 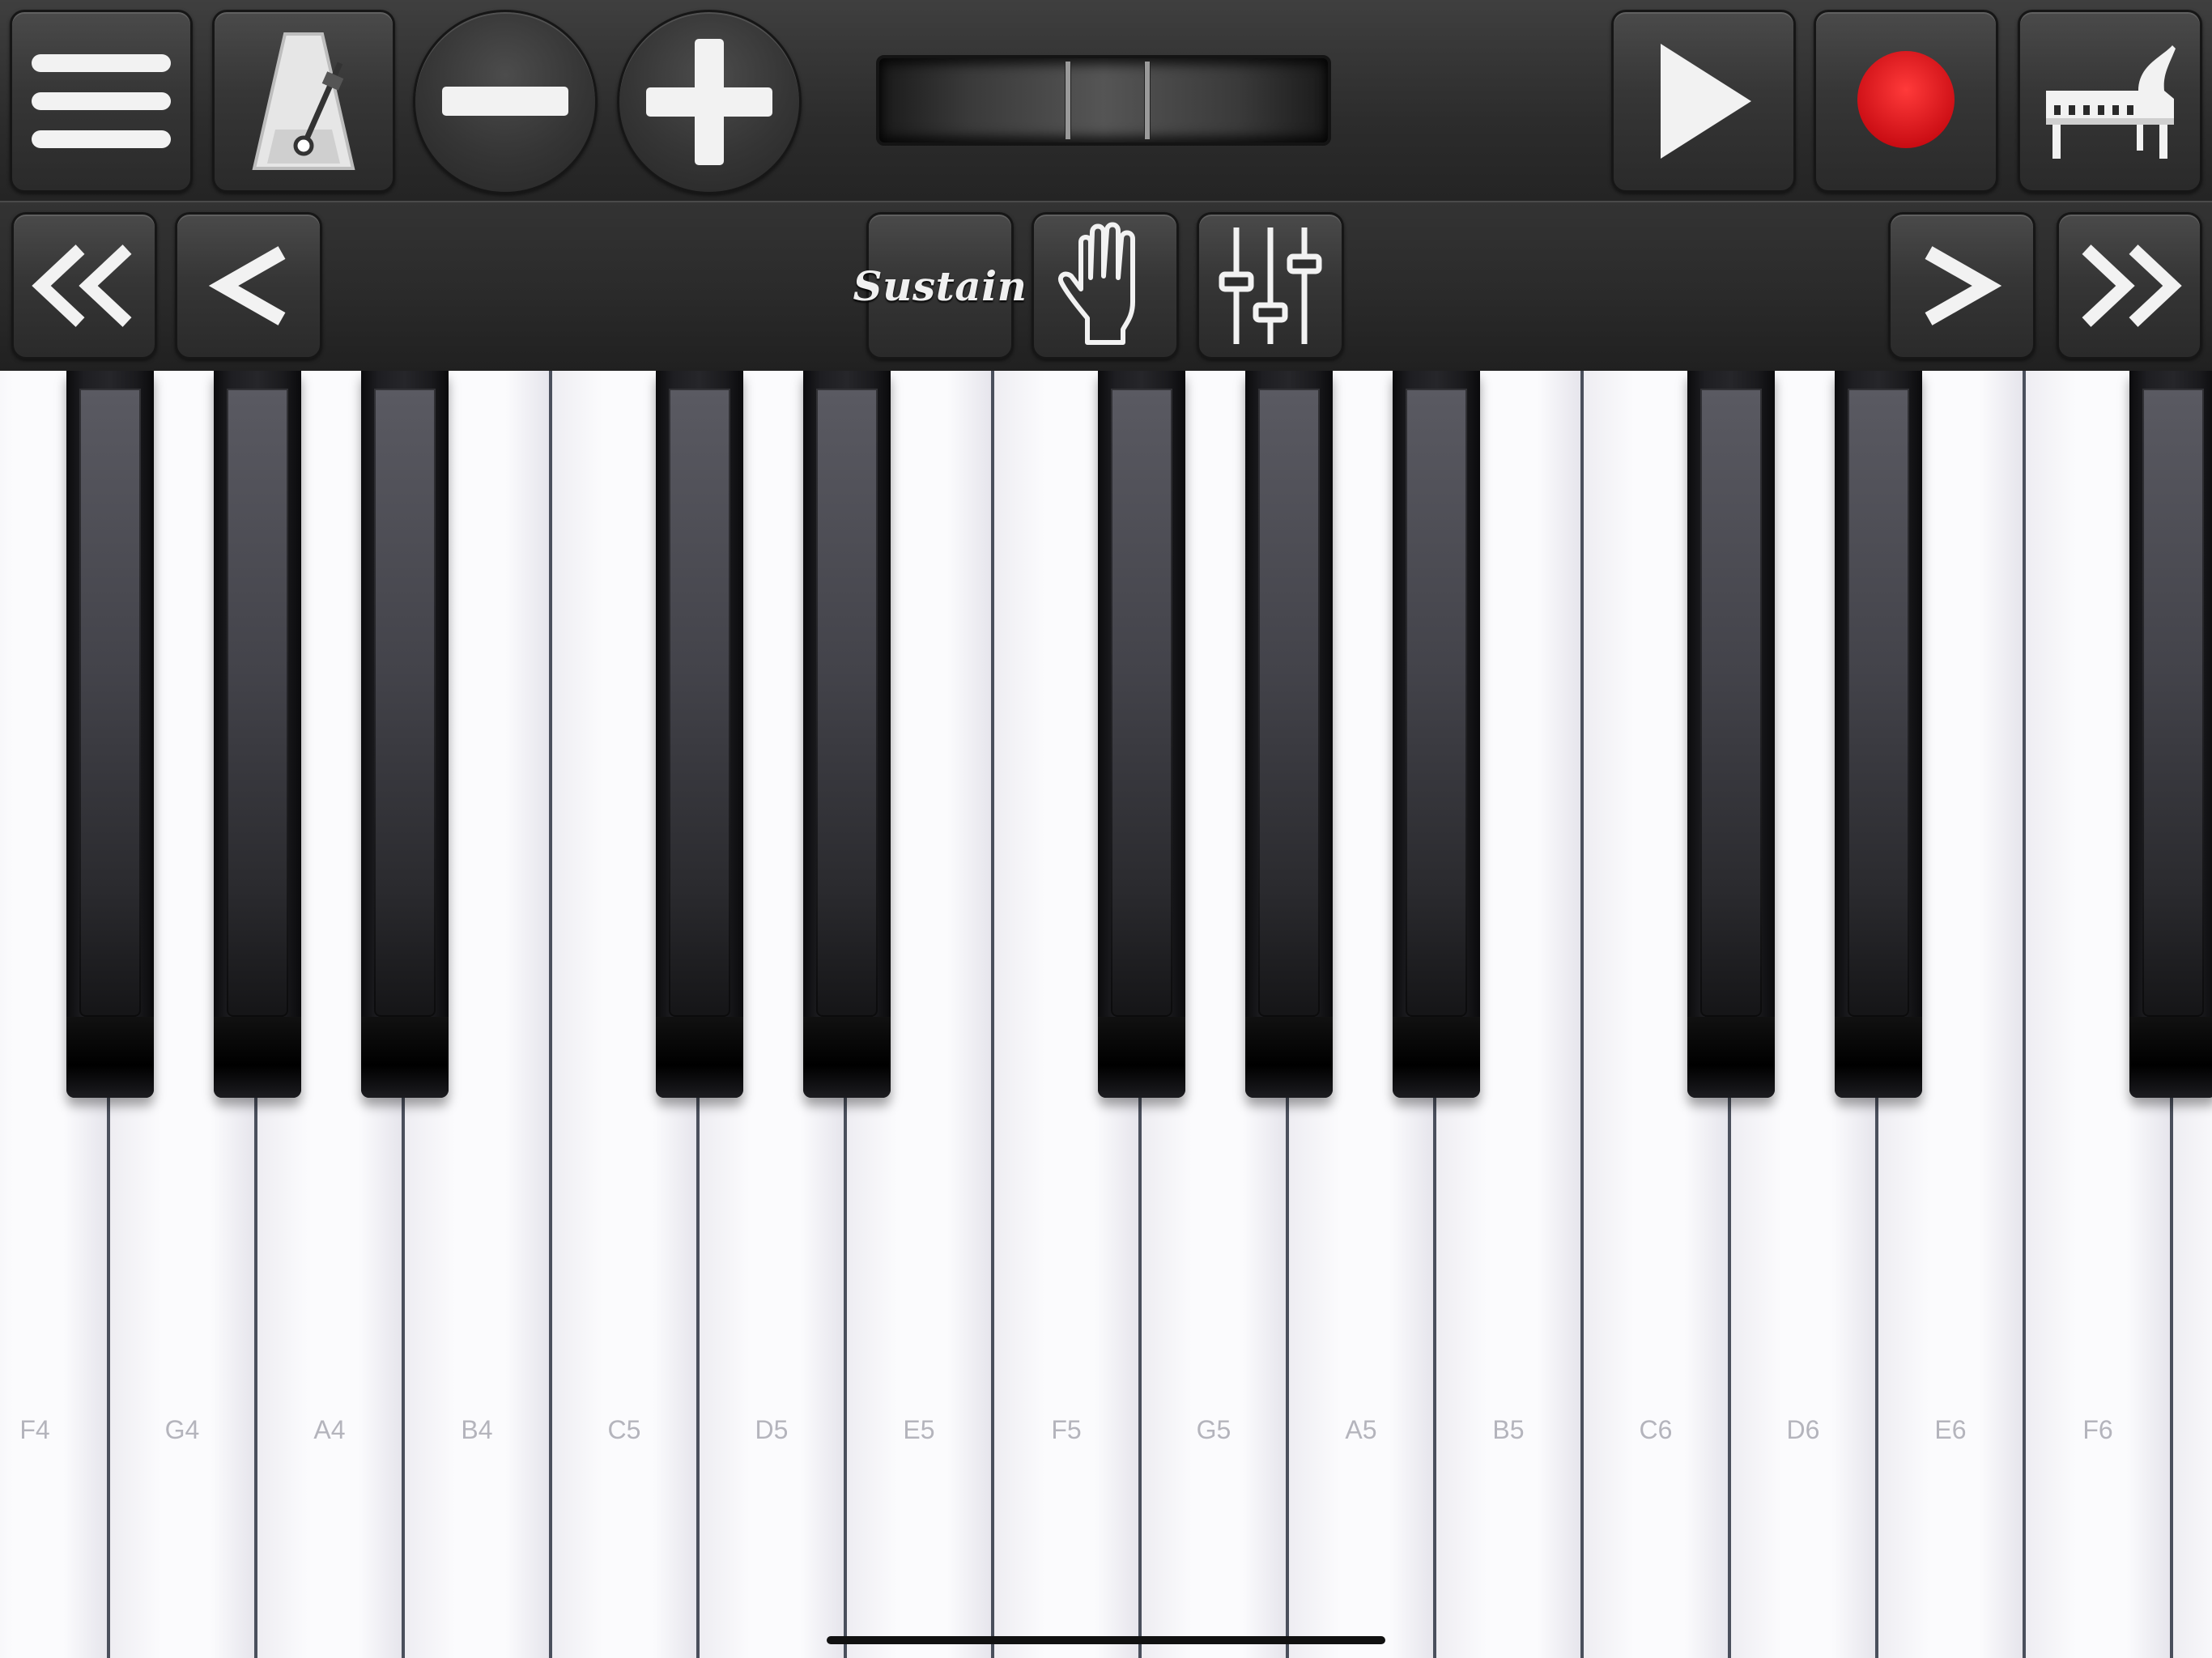 I want to click on key-label: F5, so click(x=1067, y=1429).